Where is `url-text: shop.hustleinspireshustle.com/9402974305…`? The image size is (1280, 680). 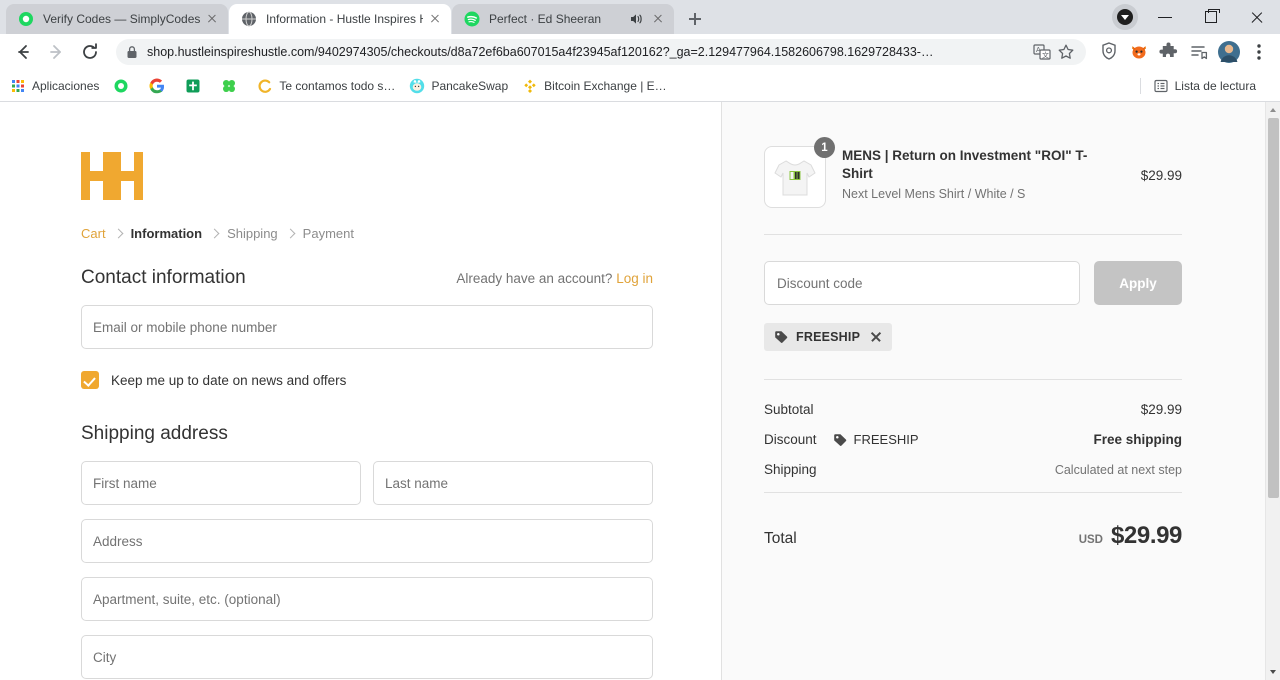 url-text: shop.hustleinspireshustle.com/9402974305… is located at coordinates (540, 52).